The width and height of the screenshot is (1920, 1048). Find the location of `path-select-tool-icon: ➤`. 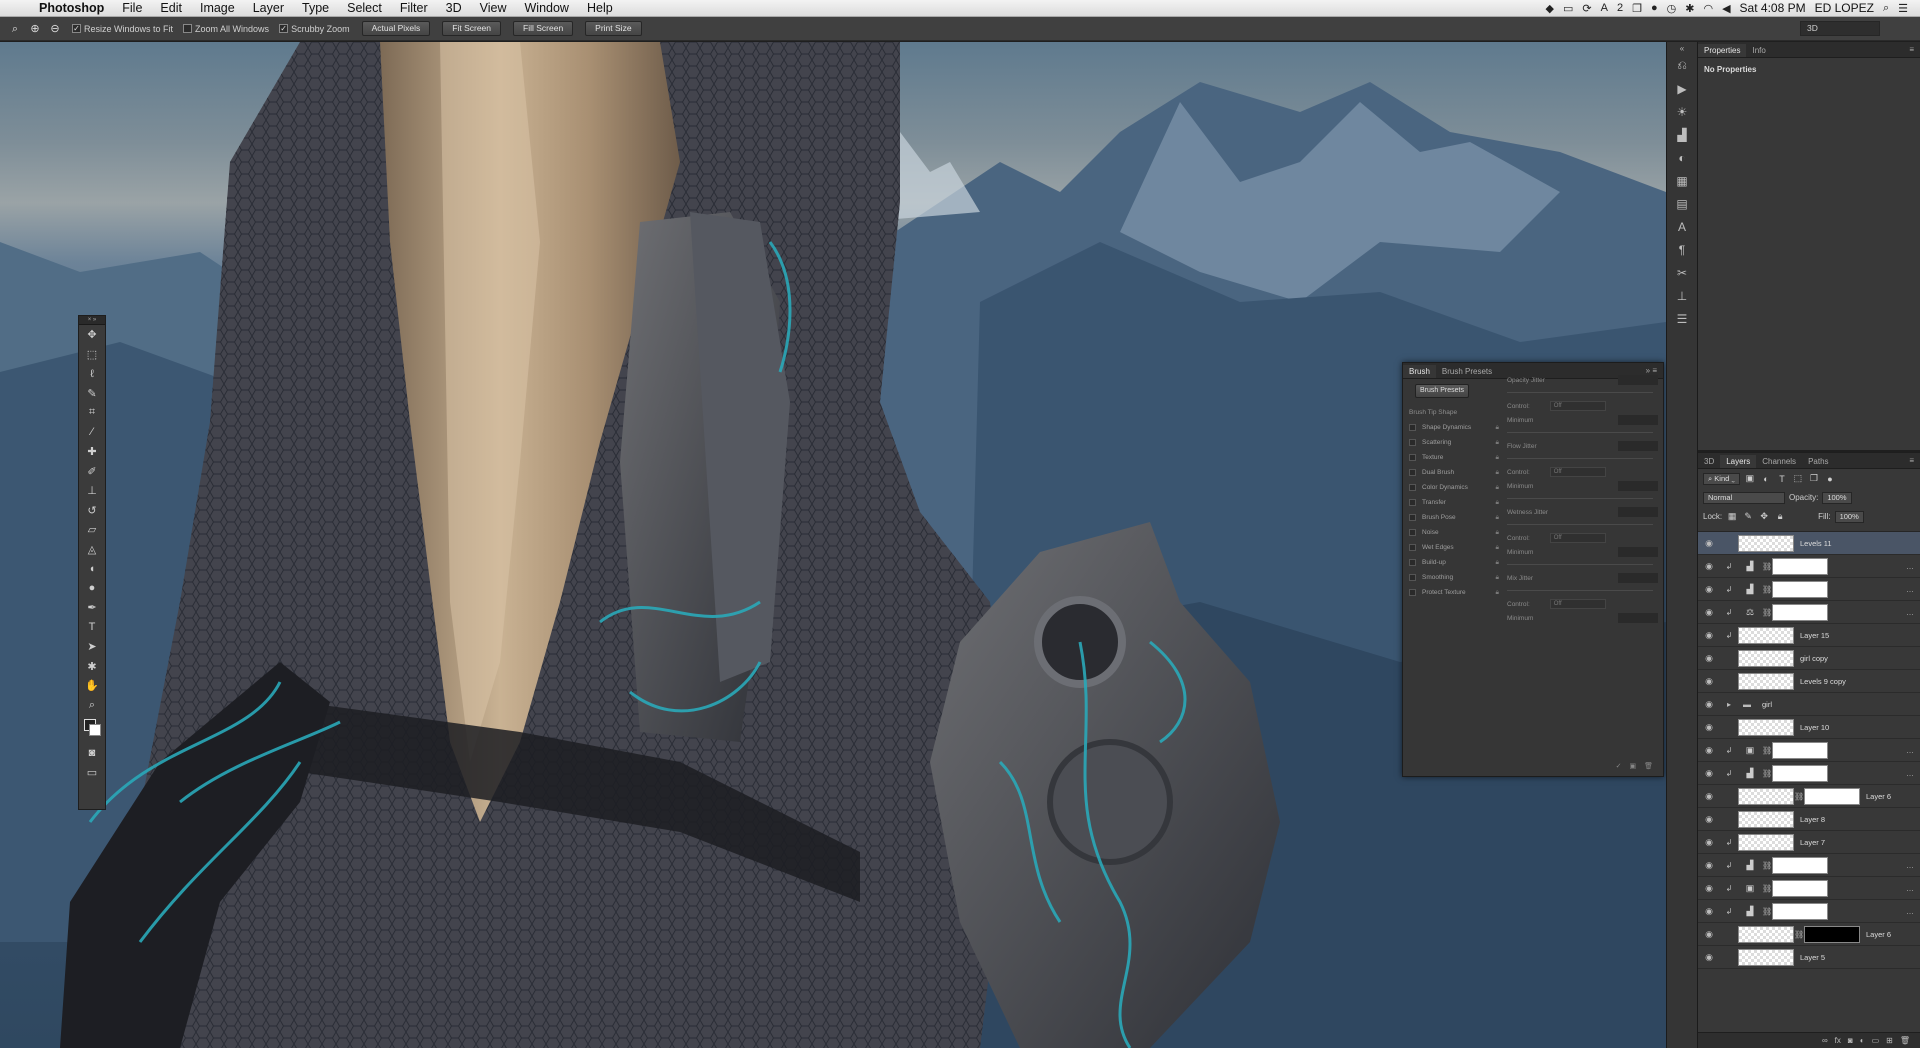

path-select-tool-icon: ➤ is located at coordinates (92, 647).